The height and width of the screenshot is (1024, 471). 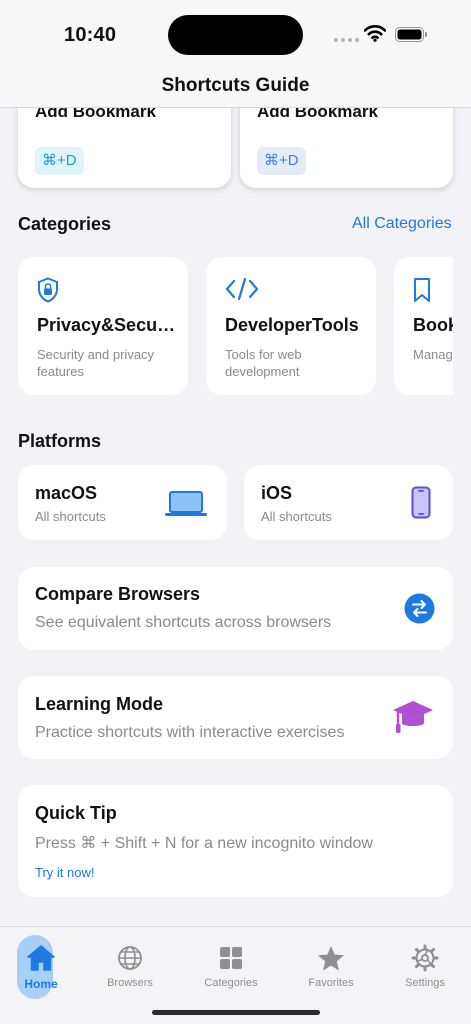 I want to click on tab-label: Categories, so click(x=231, y=983).